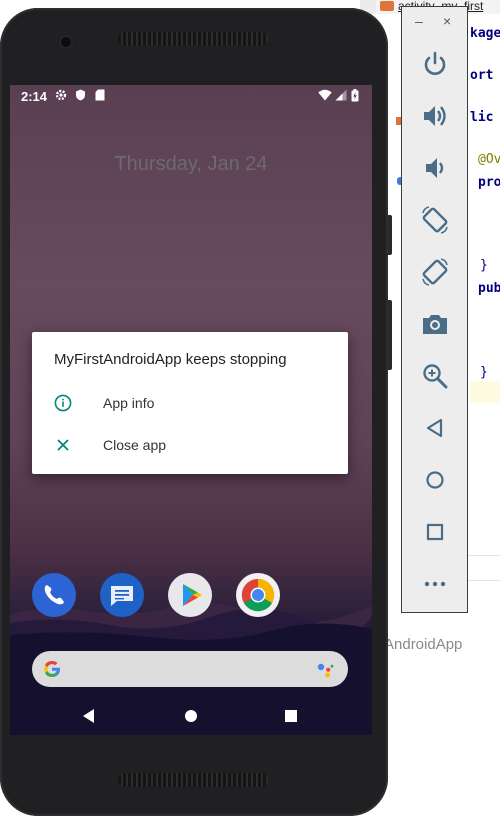  Describe the element at coordinates (435, 22) in the screenshot. I see `emulator-toolbar-header: – ×` at that location.